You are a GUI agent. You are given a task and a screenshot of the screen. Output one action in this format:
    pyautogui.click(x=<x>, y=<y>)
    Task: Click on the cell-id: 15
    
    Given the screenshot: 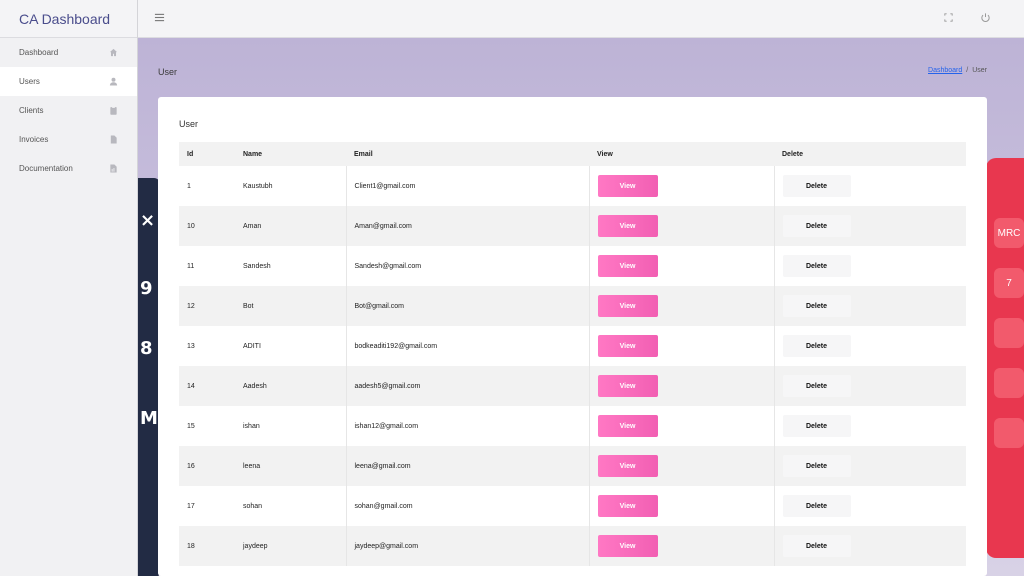 What is the action you would take?
    pyautogui.click(x=191, y=426)
    